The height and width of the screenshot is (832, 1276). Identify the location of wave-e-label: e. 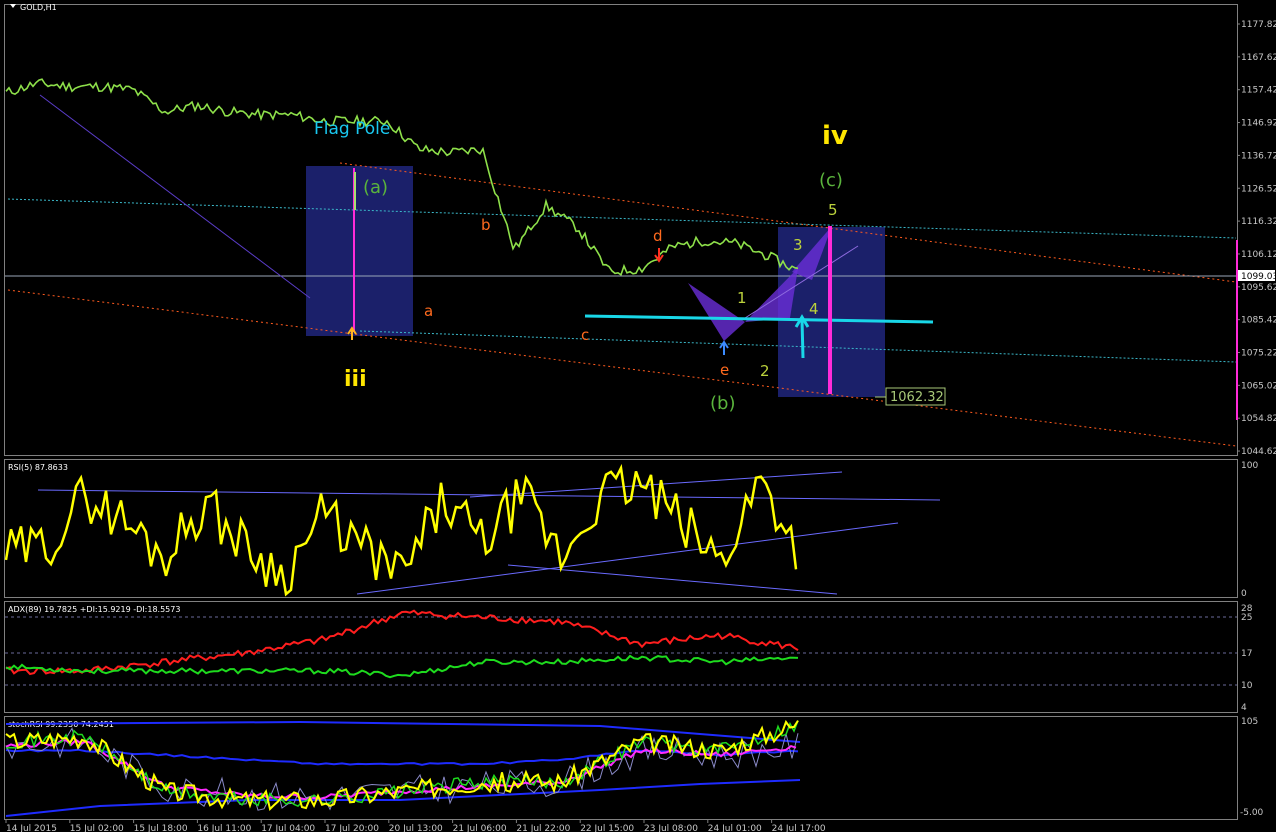
(724, 370).